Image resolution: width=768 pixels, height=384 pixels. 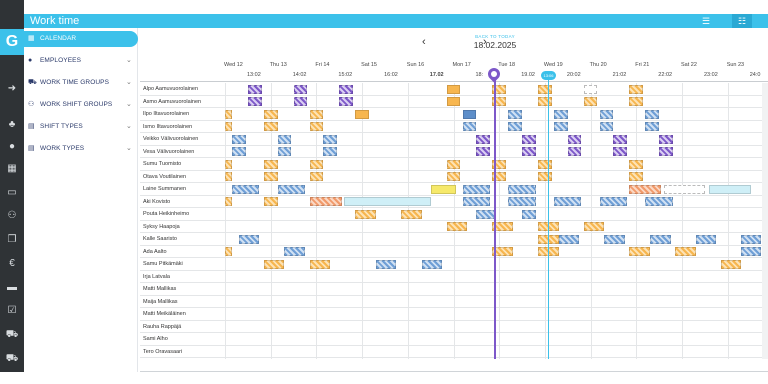 What do you see at coordinates (12, 147) in the screenshot?
I see `person-icon: ●` at bounding box center [12, 147].